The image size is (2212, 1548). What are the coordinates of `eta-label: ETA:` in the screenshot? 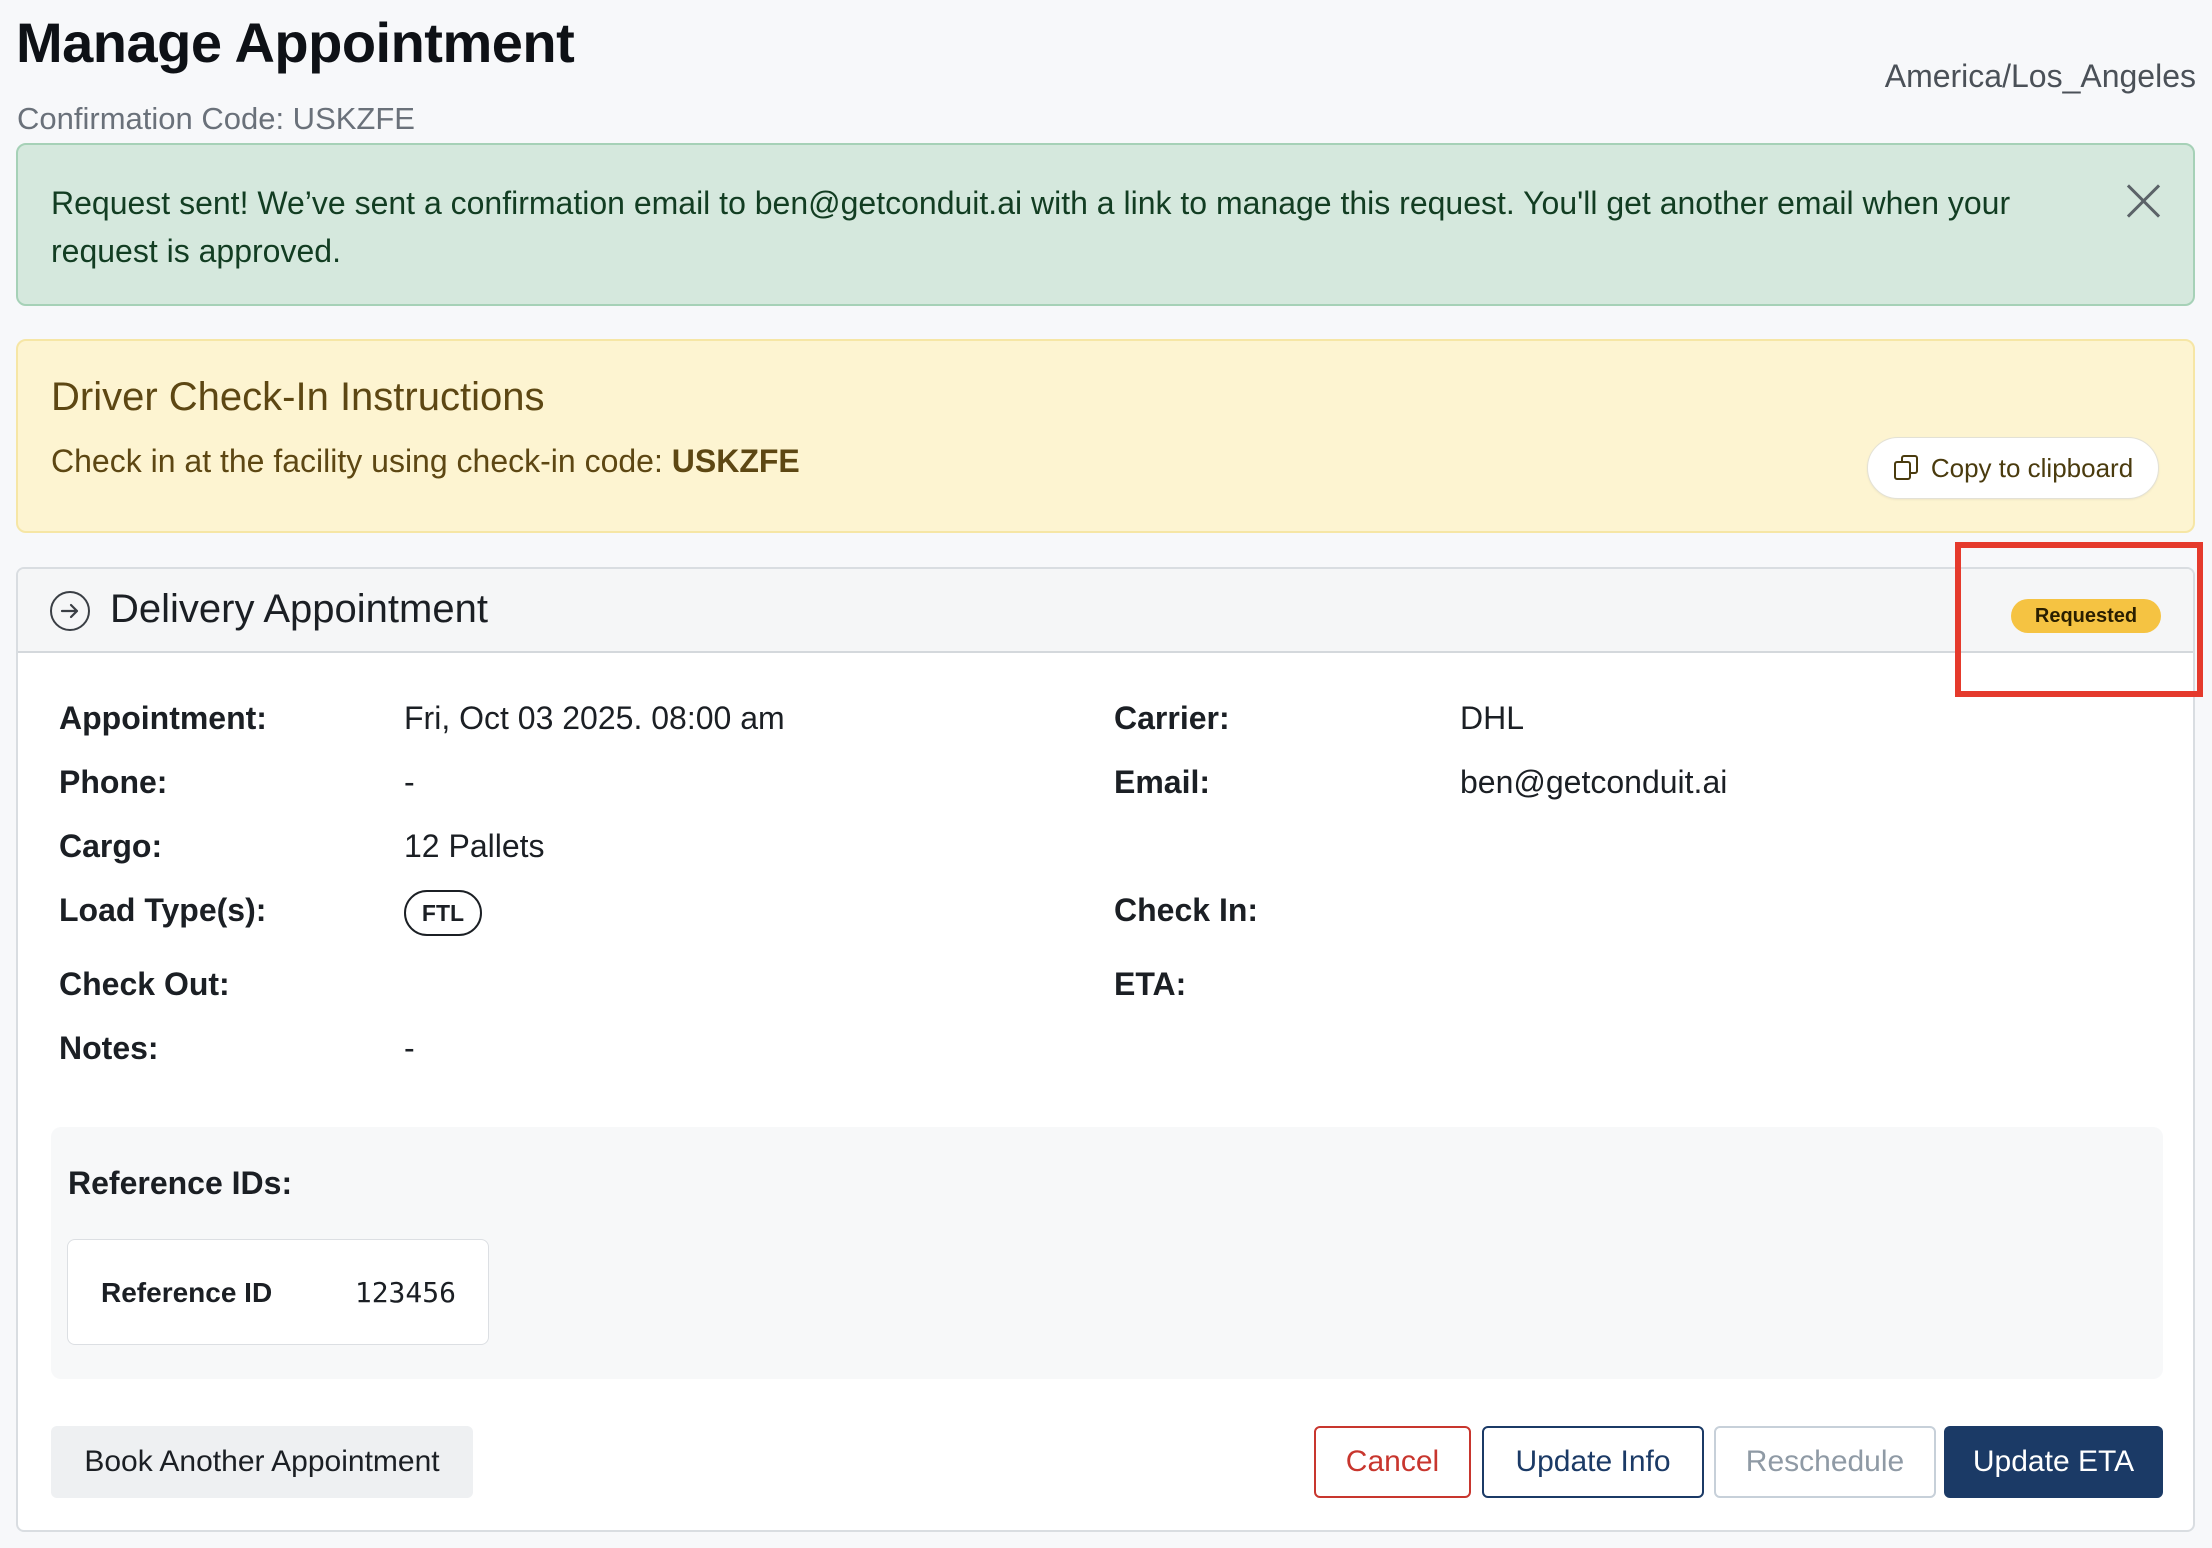 It's located at (1150, 984).